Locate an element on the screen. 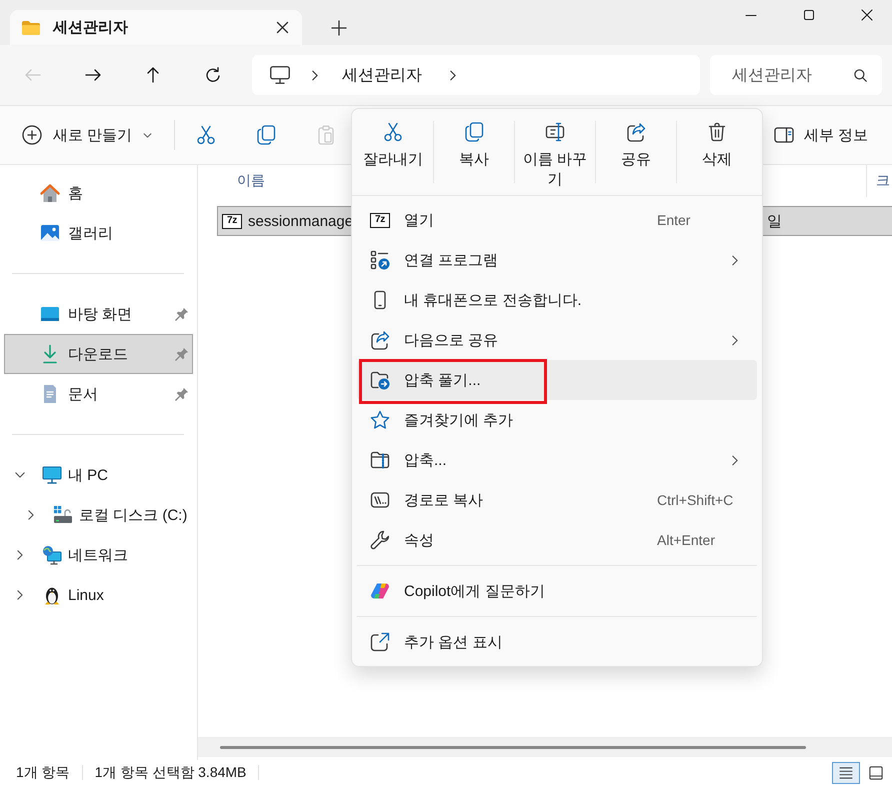 The width and height of the screenshot is (892, 785). picture-icon is located at coordinates (50, 233).